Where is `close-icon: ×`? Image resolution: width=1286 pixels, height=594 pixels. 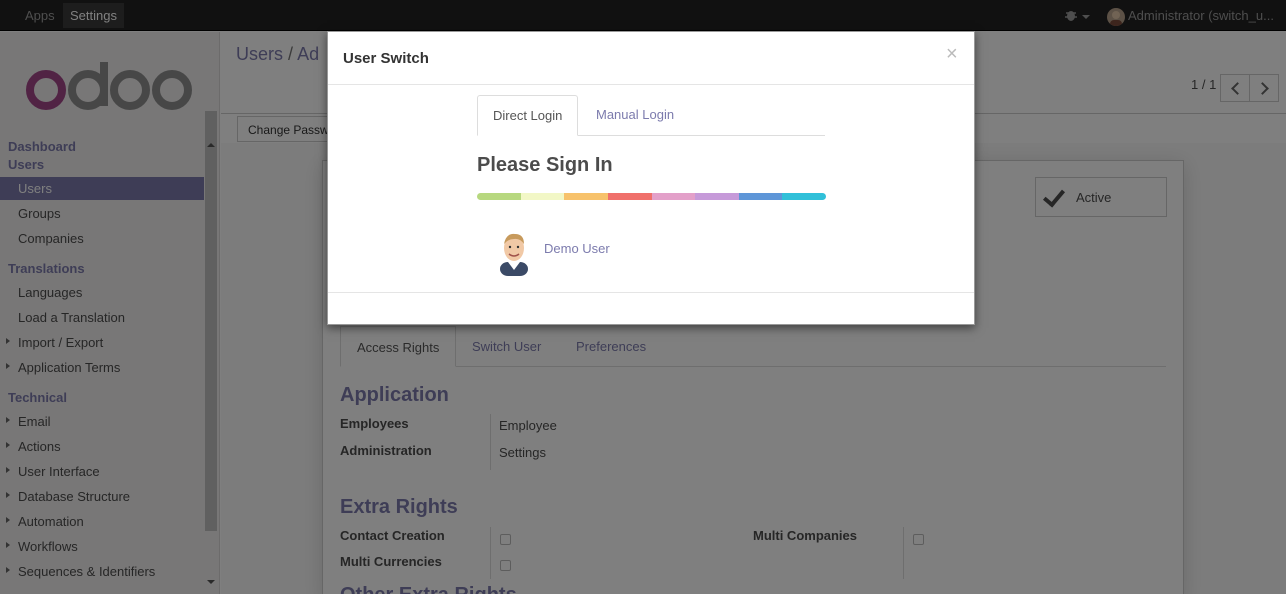
close-icon: × is located at coordinates (952, 54).